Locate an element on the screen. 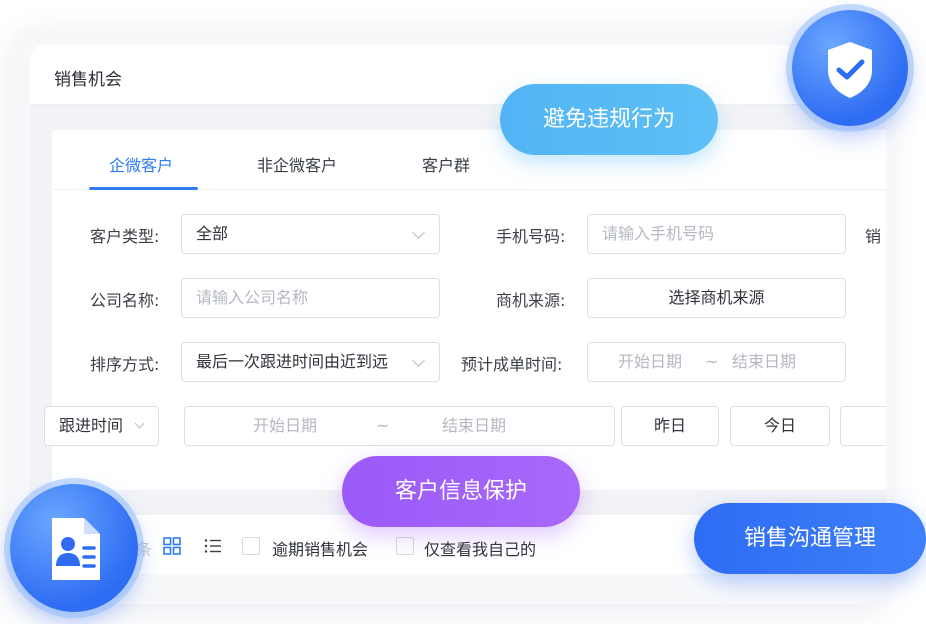  followup-type-select: 跟进时间 is located at coordinates (101, 426).